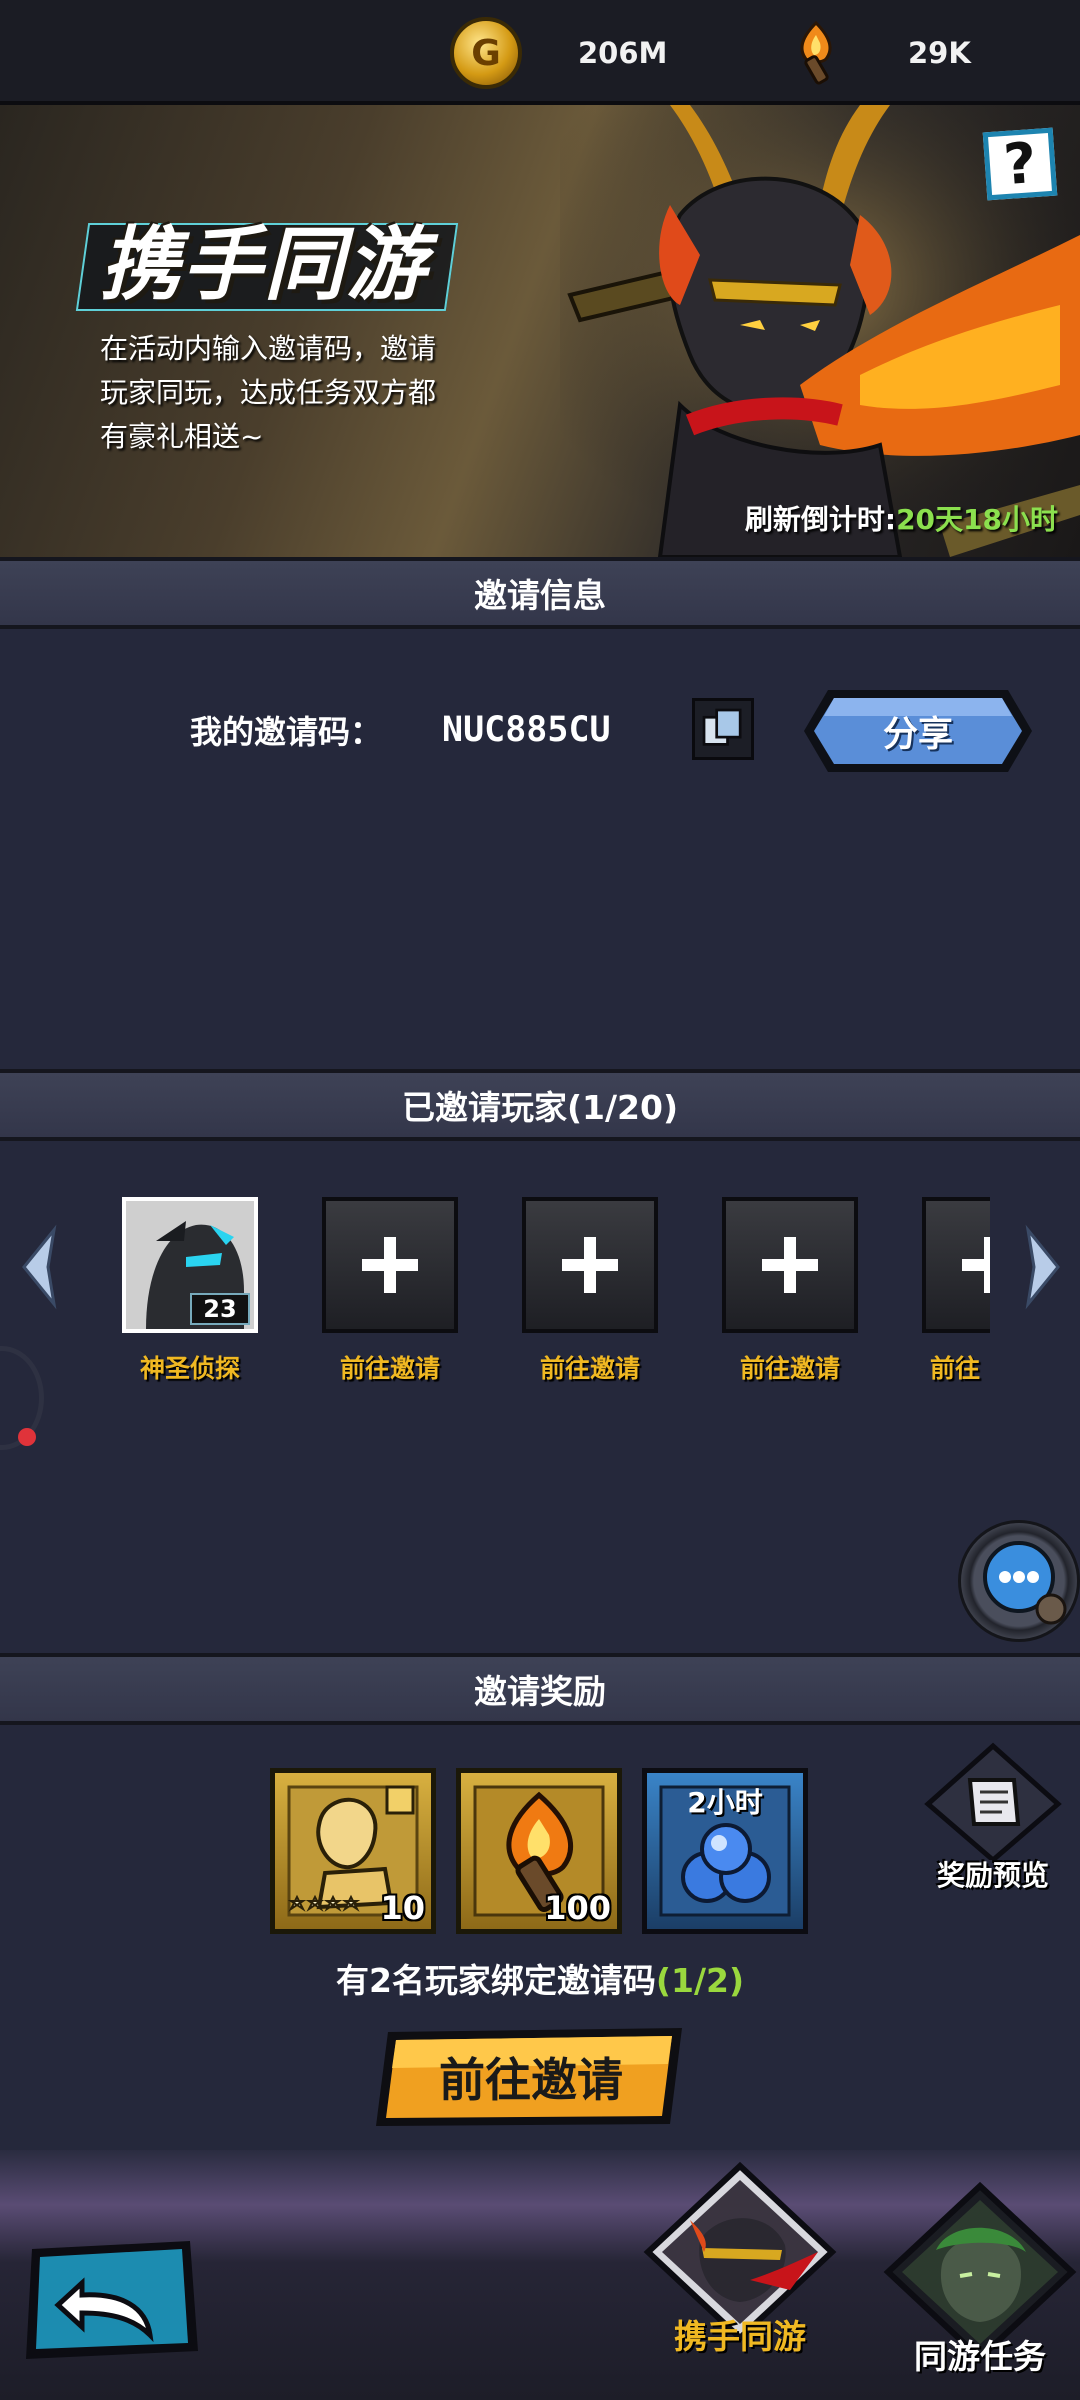  What do you see at coordinates (540, 1689) in the screenshot?
I see `rewards-header: 邀请奖励` at bounding box center [540, 1689].